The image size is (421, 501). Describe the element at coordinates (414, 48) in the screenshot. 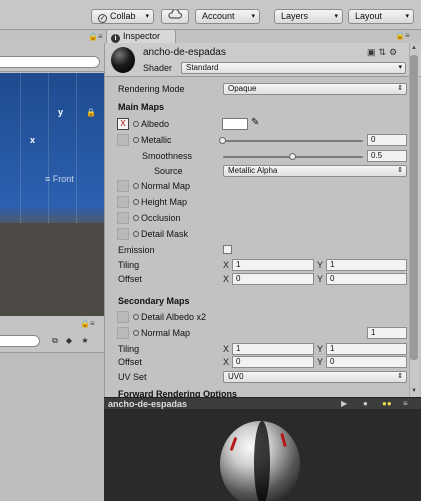

I see `scroll-up-icon: ▲` at that location.